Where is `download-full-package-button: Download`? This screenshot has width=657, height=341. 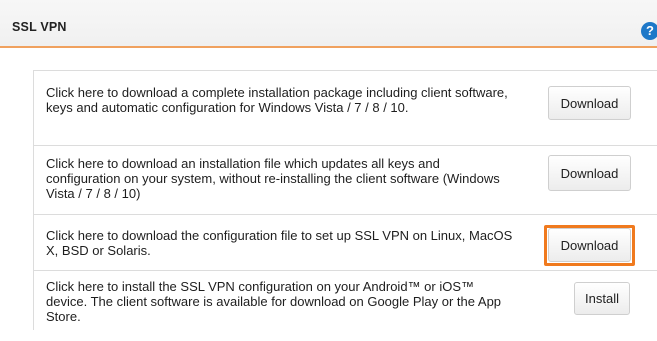 download-full-package-button: Download is located at coordinates (589, 103).